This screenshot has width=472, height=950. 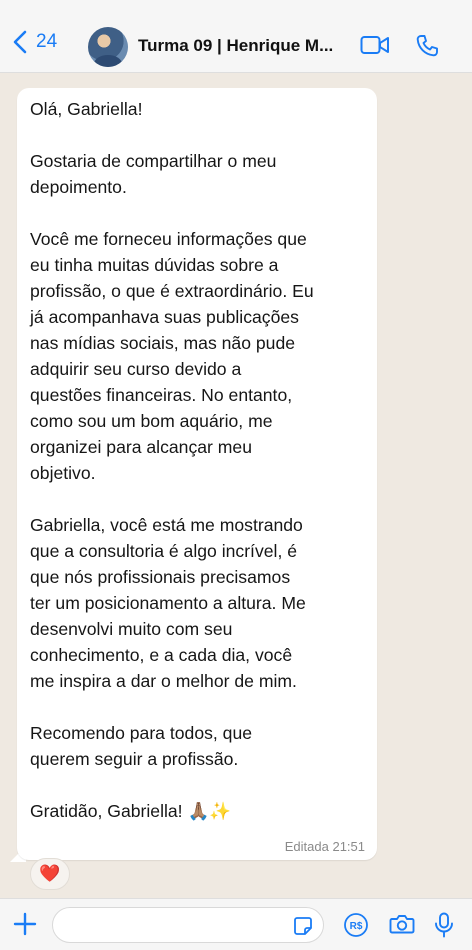 I want to click on message-input, so click(x=188, y=925).